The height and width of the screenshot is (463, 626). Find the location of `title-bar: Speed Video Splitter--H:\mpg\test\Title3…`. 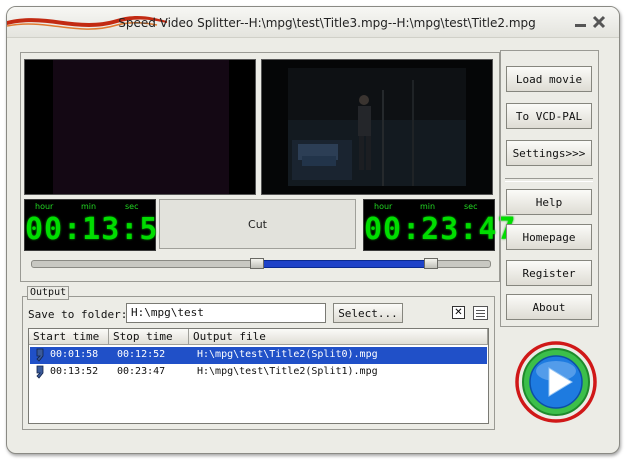

title-bar: Speed Video Splitter--H:\mpg\test\Title3… is located at coordinates (313, 22).